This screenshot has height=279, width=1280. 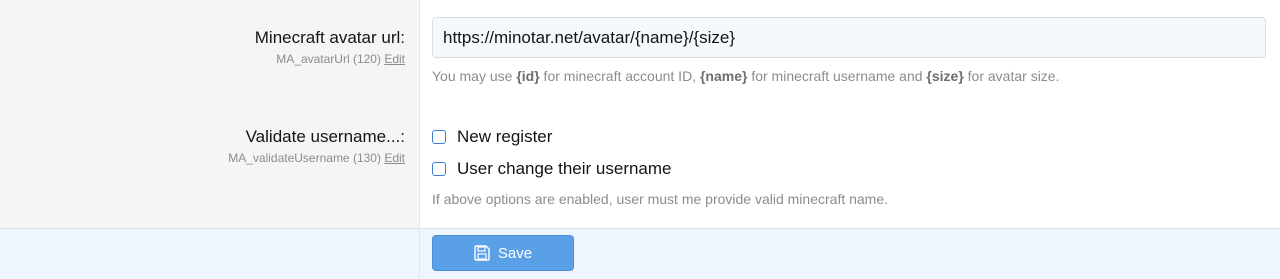 I want to click on username-change-checkbox: User change their username, so click(x=552, y=169).